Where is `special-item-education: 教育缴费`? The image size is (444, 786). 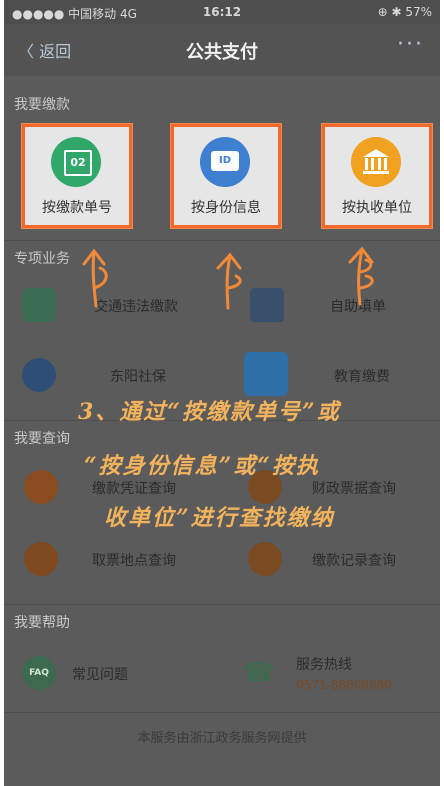
special-item-education: 教育缴费 is located at coordinates (362, 376).